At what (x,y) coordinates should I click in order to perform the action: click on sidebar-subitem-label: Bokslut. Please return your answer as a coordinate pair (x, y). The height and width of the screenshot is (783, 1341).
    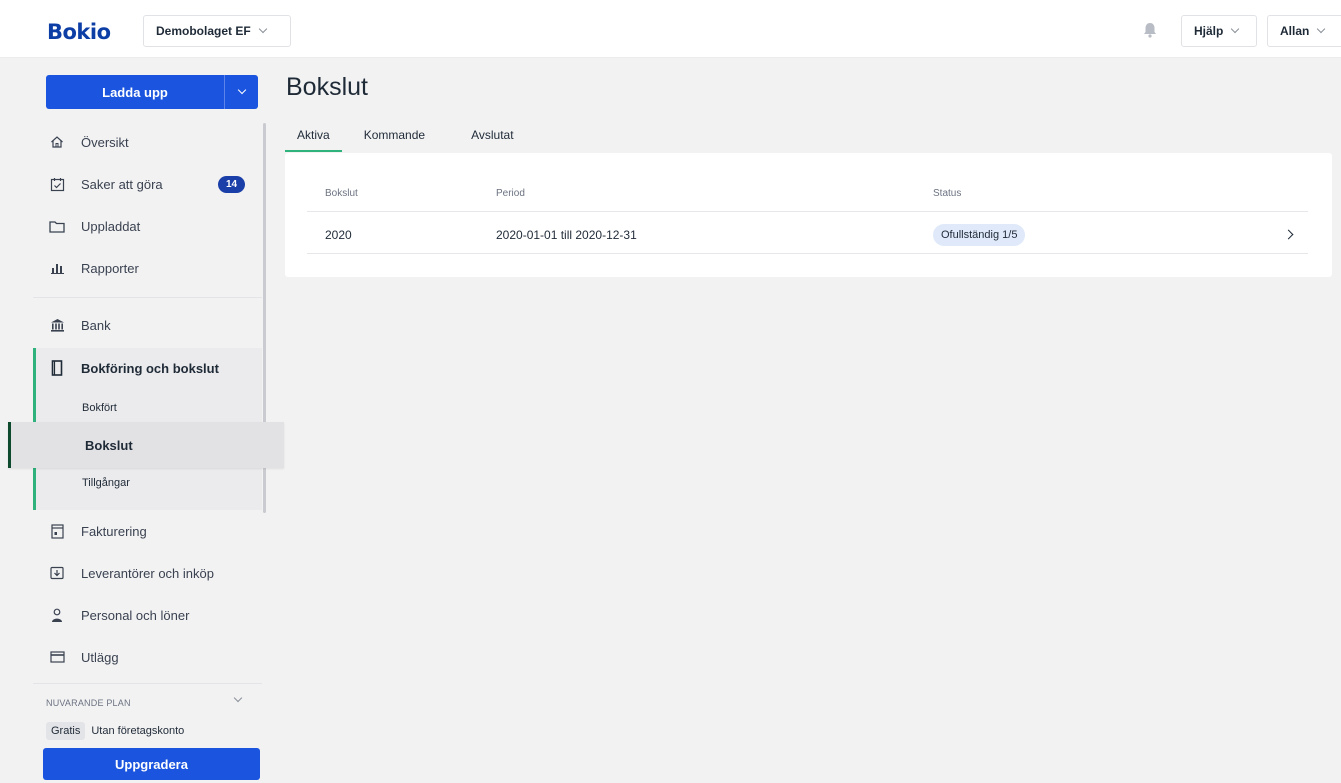
    Looking at the image, I should click on (109, 445).